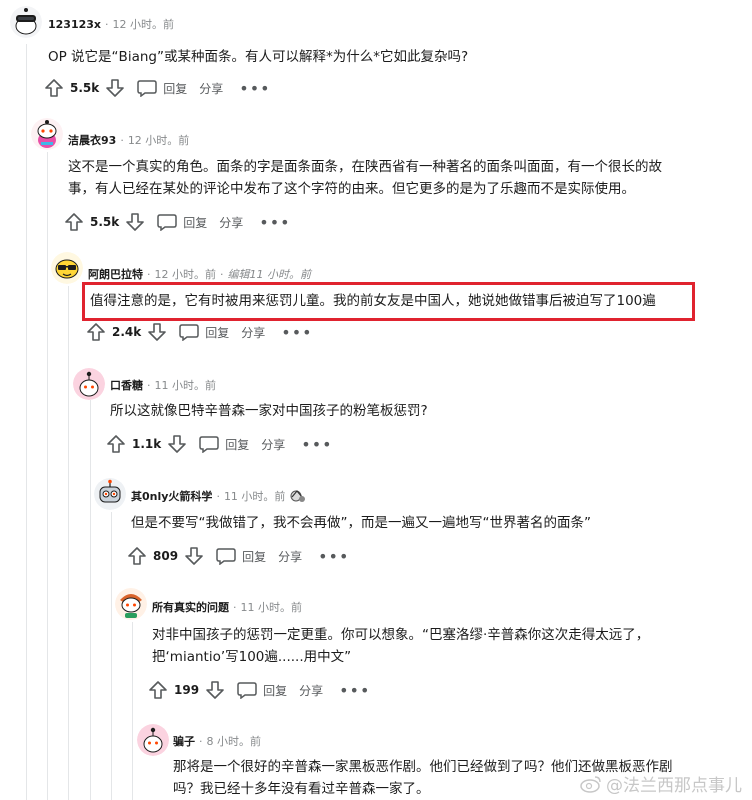  What do you see at coordinates (105, 222) in the screenshot?
I see `vote-count: 5.5k` at bounding box center [105, 222].